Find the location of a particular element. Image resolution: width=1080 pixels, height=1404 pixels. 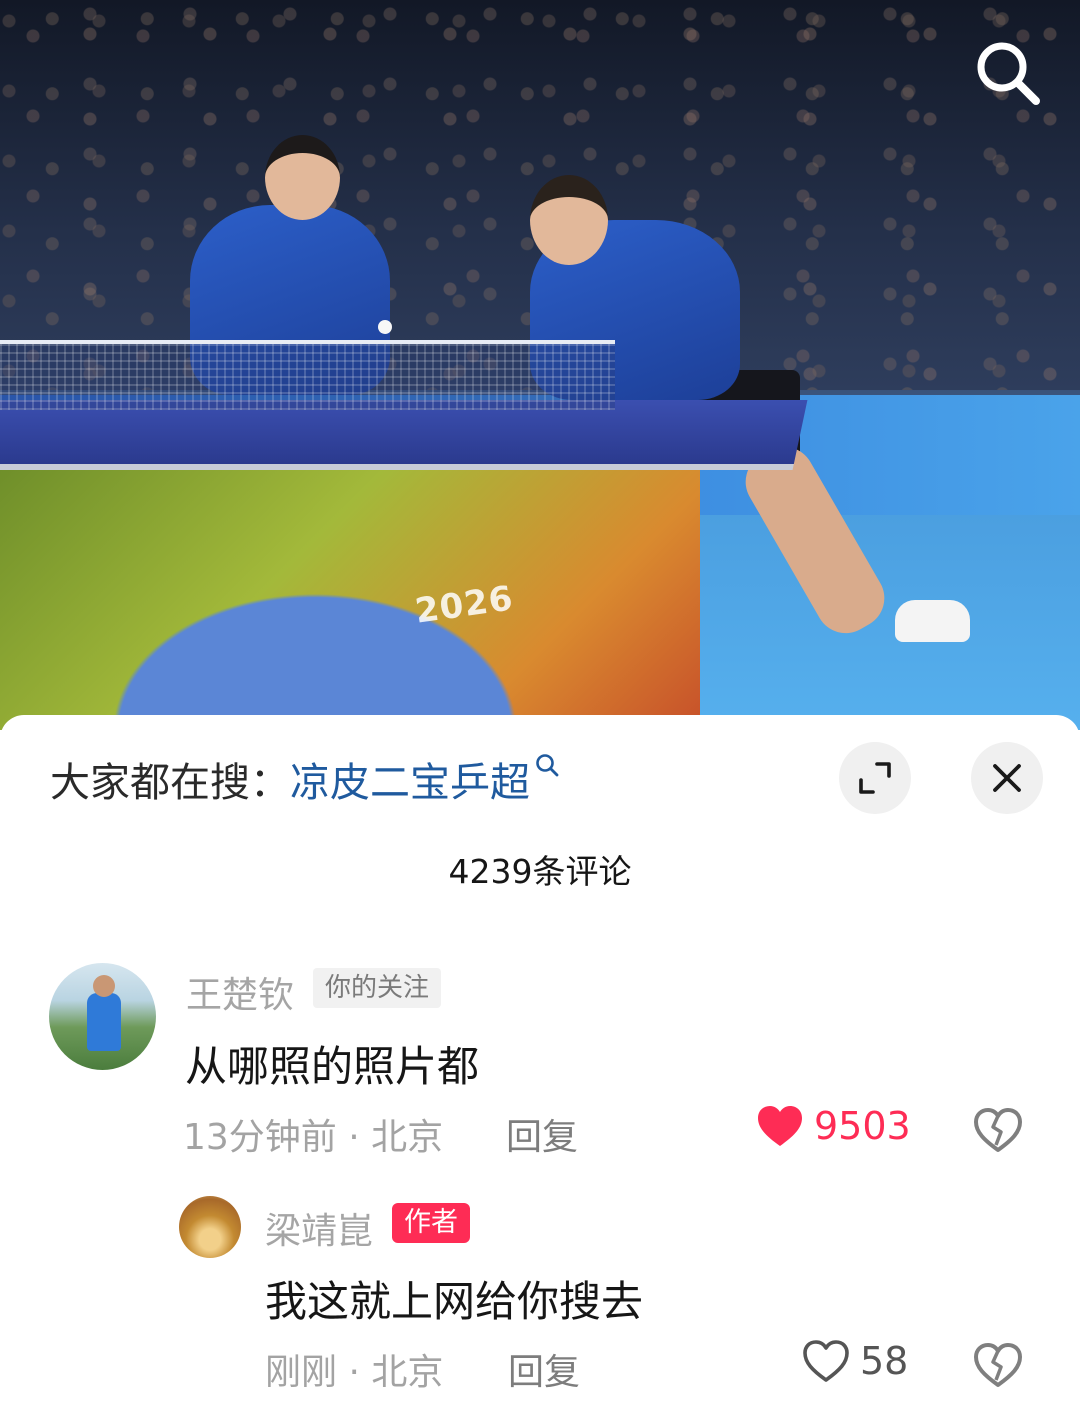

search-icon is located at coordinates (1008, 73).